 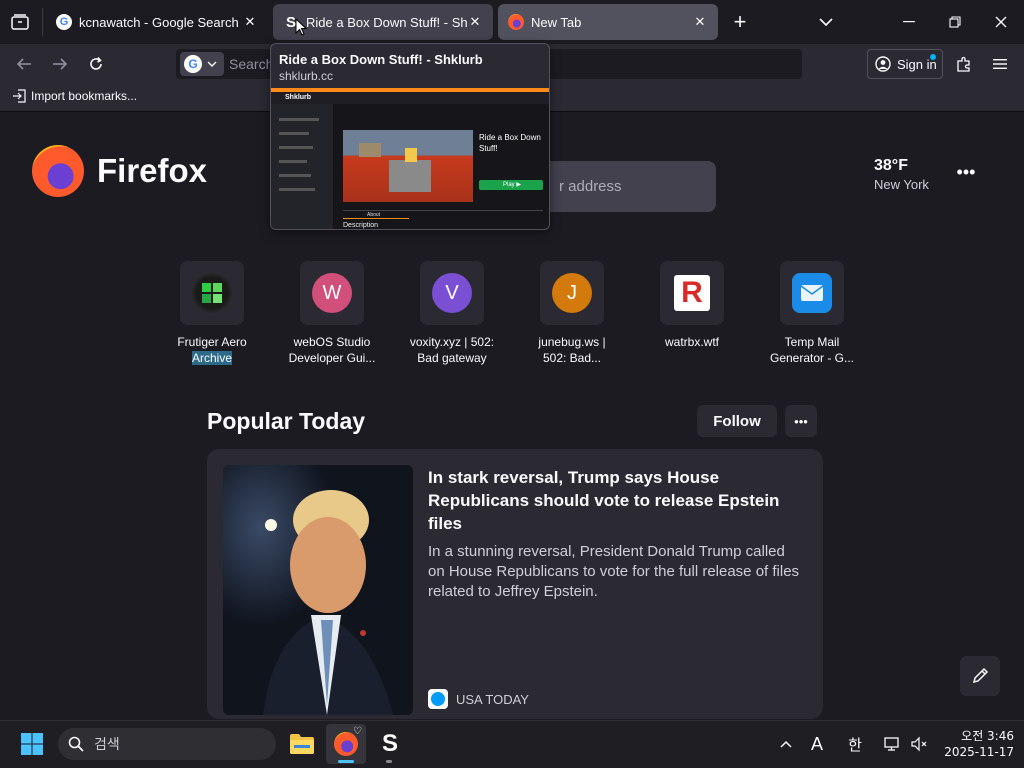 I want to click on taskbar-firefox: ♡, so click(x=346, y=744).